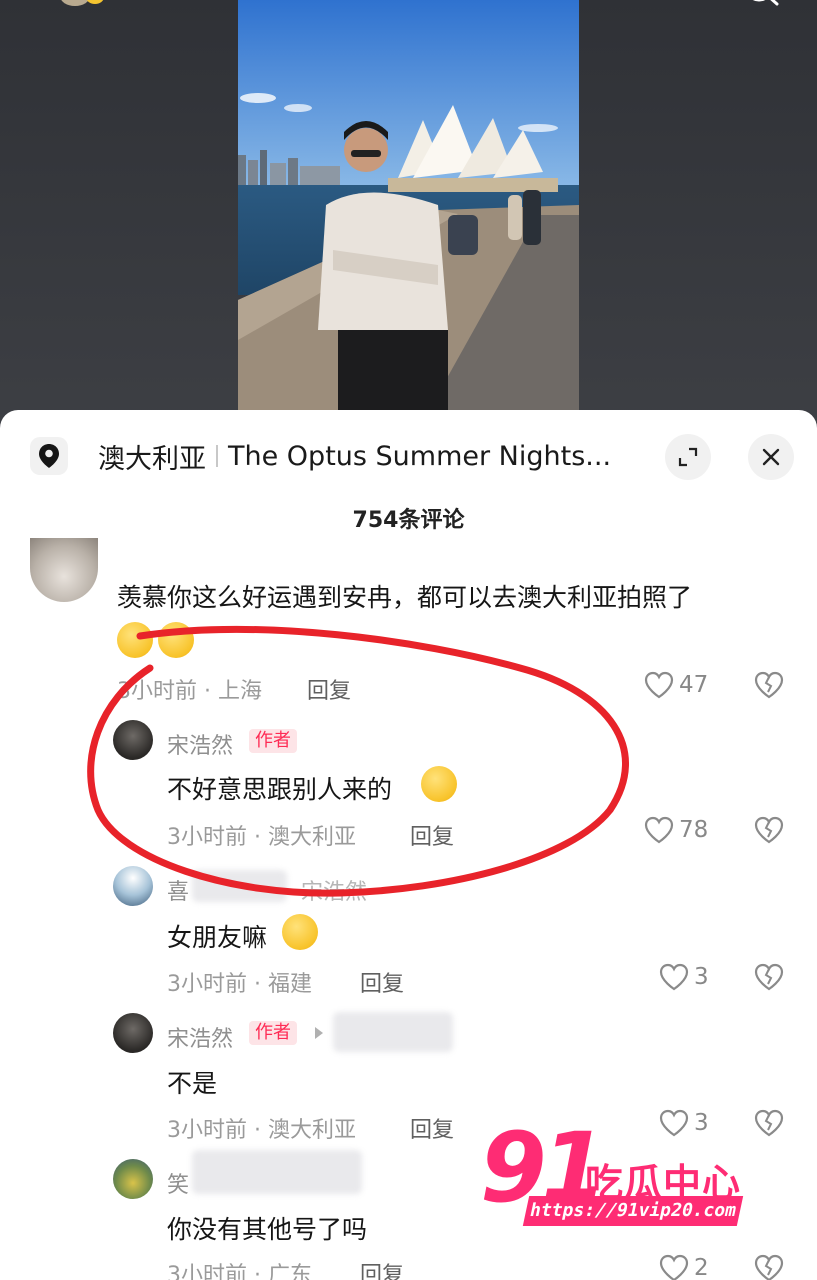 The width and height of the screenshot is (817, 1280). I want to click on reply-to-username: 宋浩然, so click(334, 890).